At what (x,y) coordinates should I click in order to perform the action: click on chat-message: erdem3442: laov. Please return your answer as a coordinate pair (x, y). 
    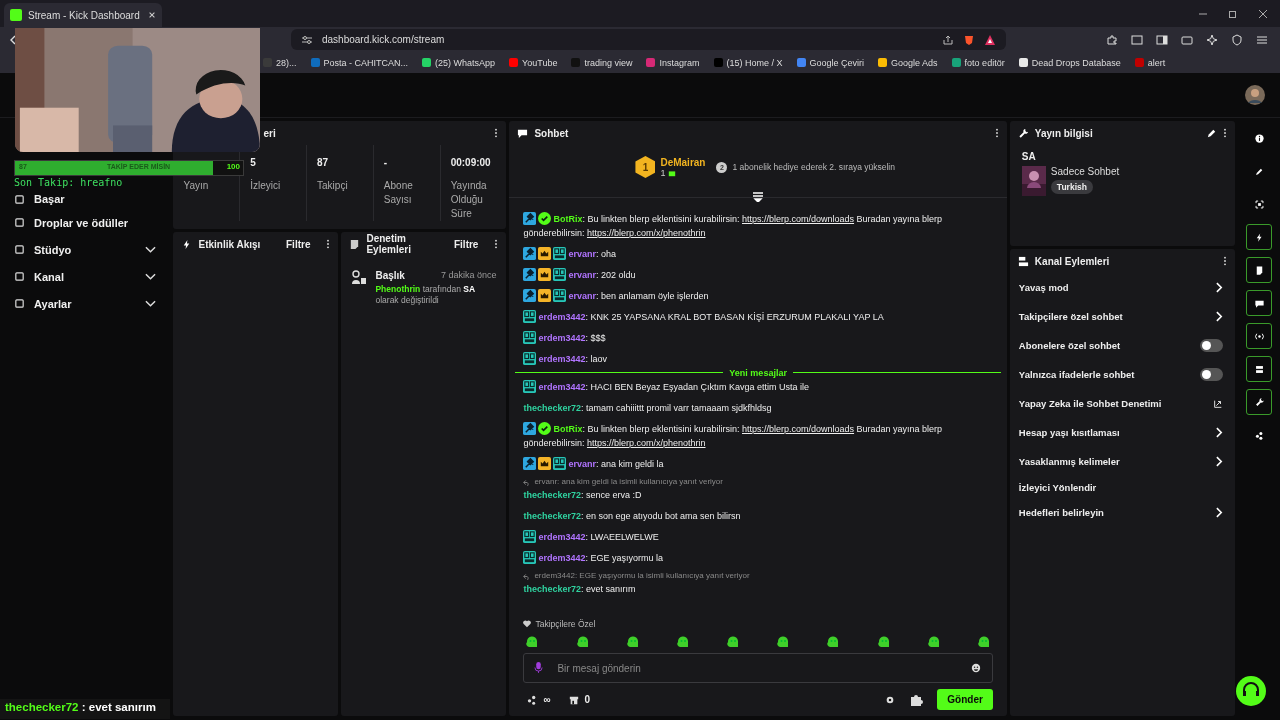
    Looking at the image, I should click on (760, 358).